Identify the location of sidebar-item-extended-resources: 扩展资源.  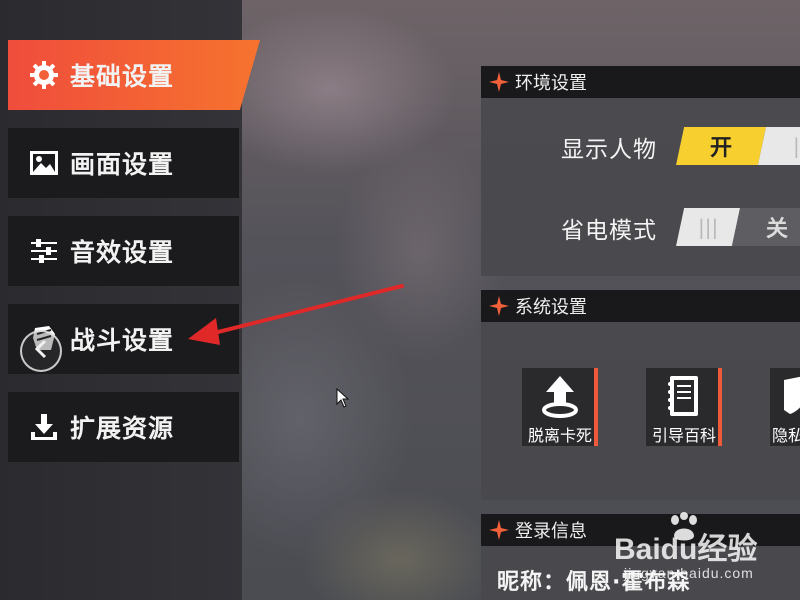
(123, 427).